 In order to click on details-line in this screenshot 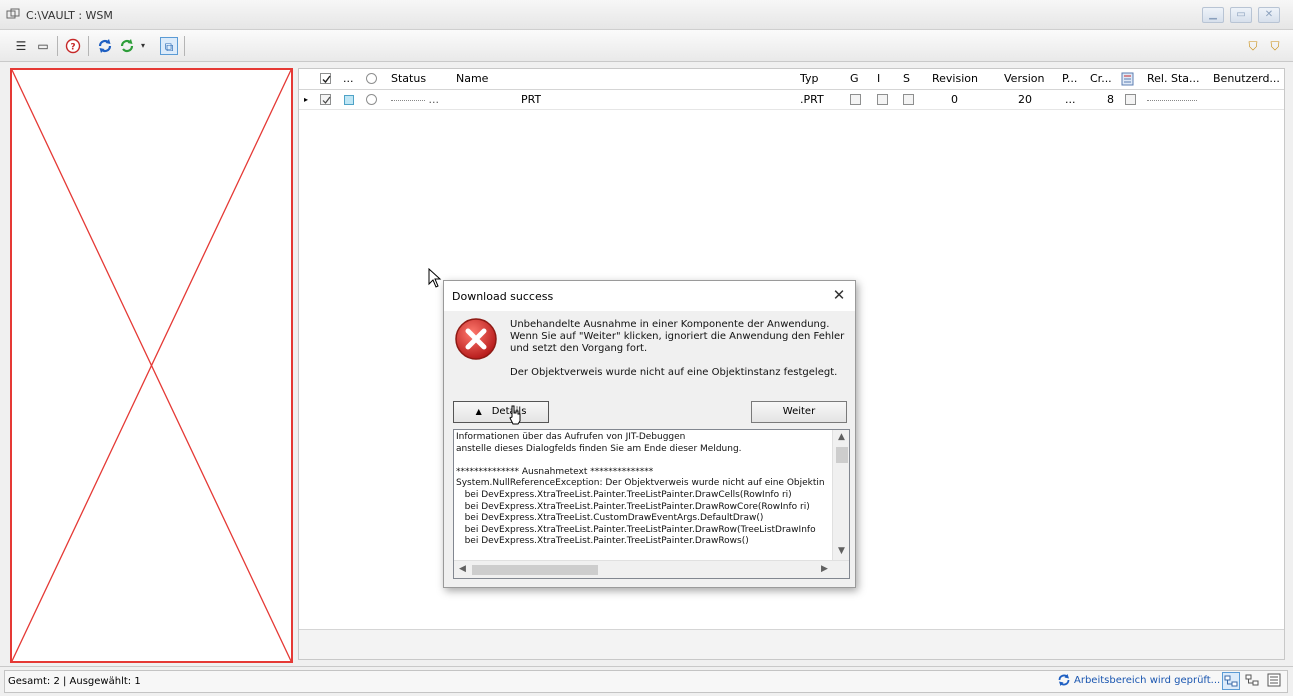, I will do `click(646, 461)`.